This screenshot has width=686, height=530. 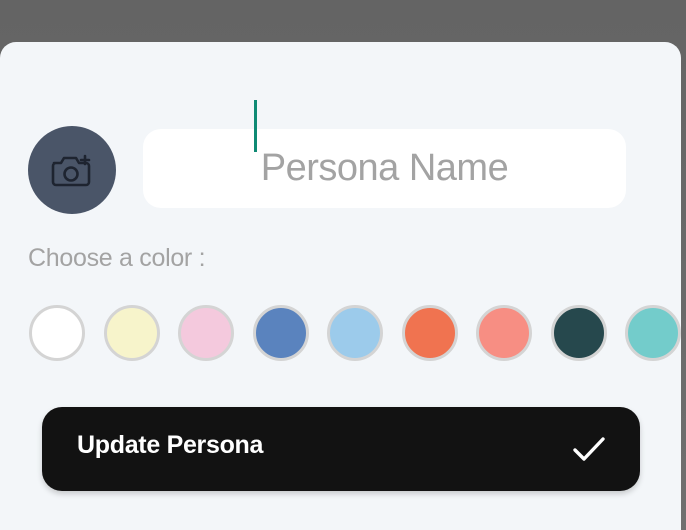 I want to click on avatar-upload-button, so click(x=72, y=170).